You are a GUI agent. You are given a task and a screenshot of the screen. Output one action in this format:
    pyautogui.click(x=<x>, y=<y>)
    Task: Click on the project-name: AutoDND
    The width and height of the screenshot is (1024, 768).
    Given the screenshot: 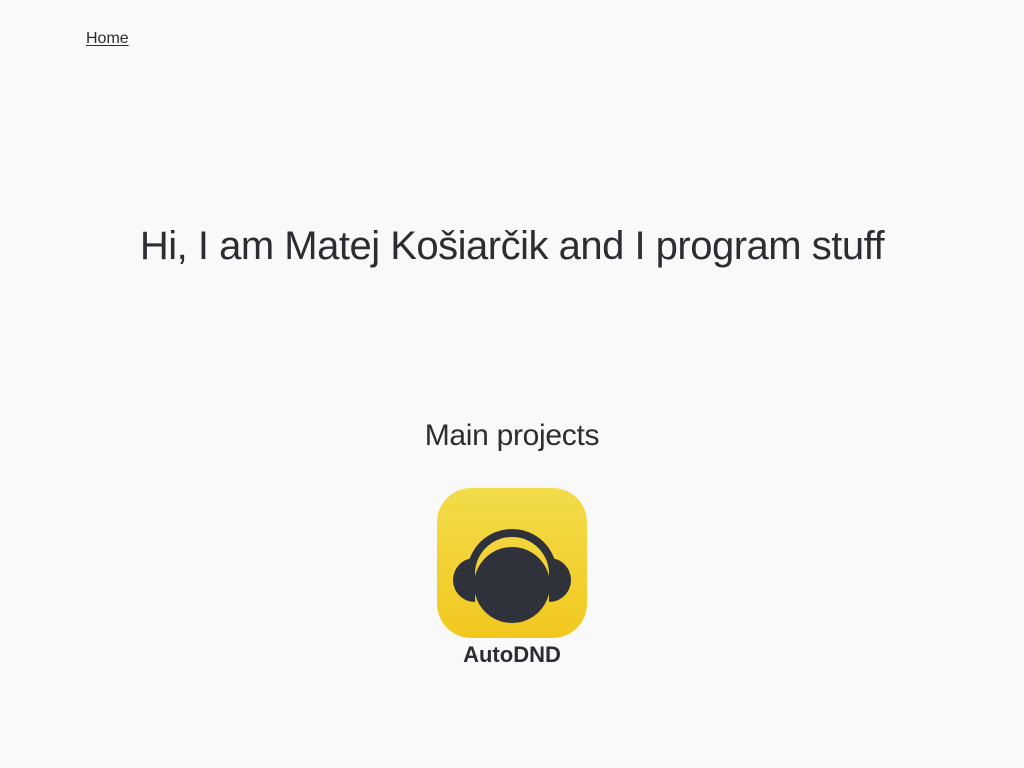 What is the action you would take?
    pyautogui.click(x=512, y=655)
    